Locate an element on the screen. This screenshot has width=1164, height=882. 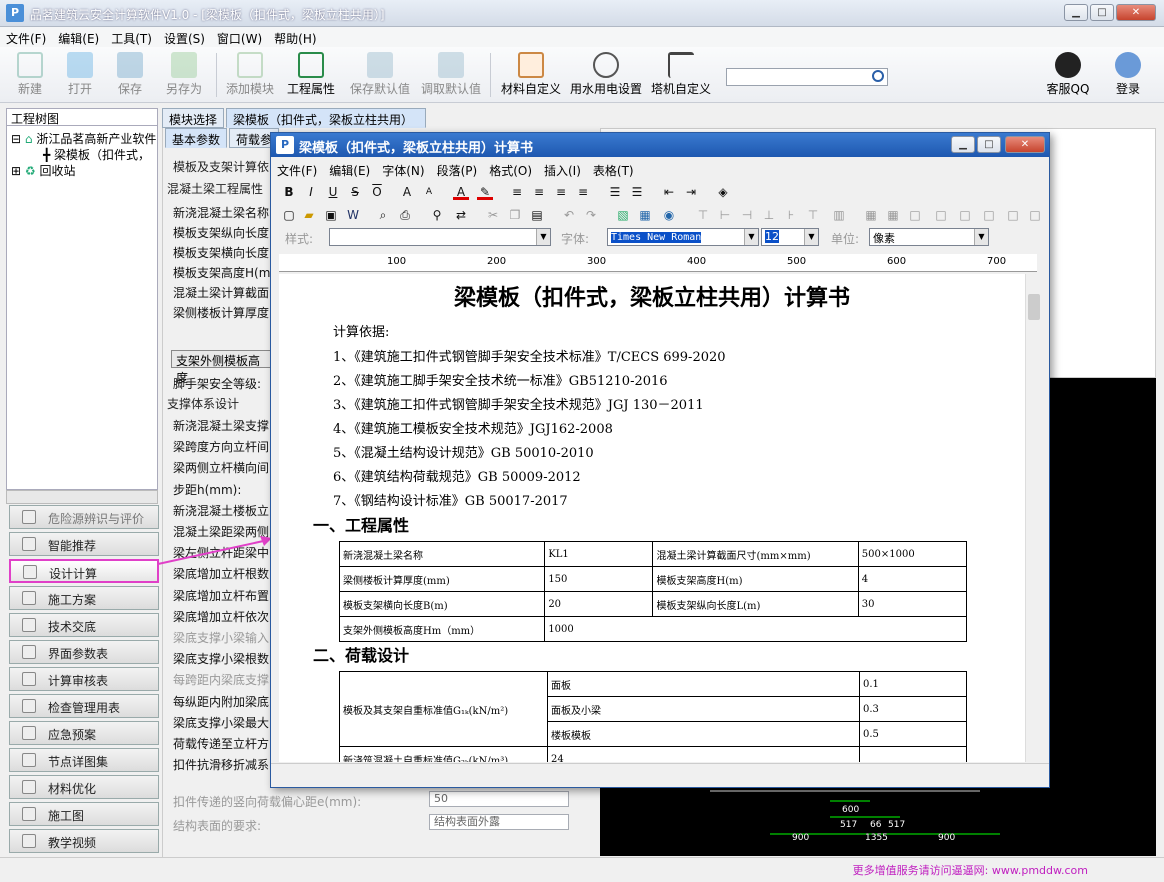
insert-table-icon: ▦ is located at coordinates (645, 215).